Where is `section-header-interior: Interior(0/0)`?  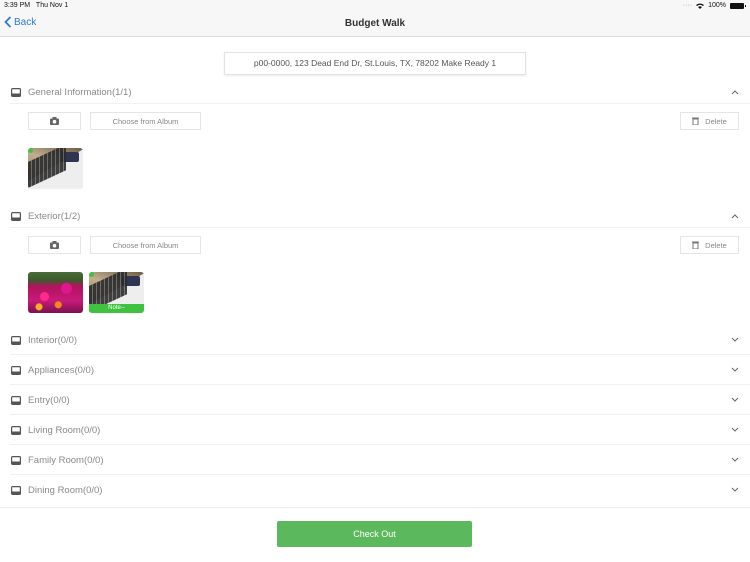 section-header-interior: Interior(0/0) is located at coordinates (375, 340).